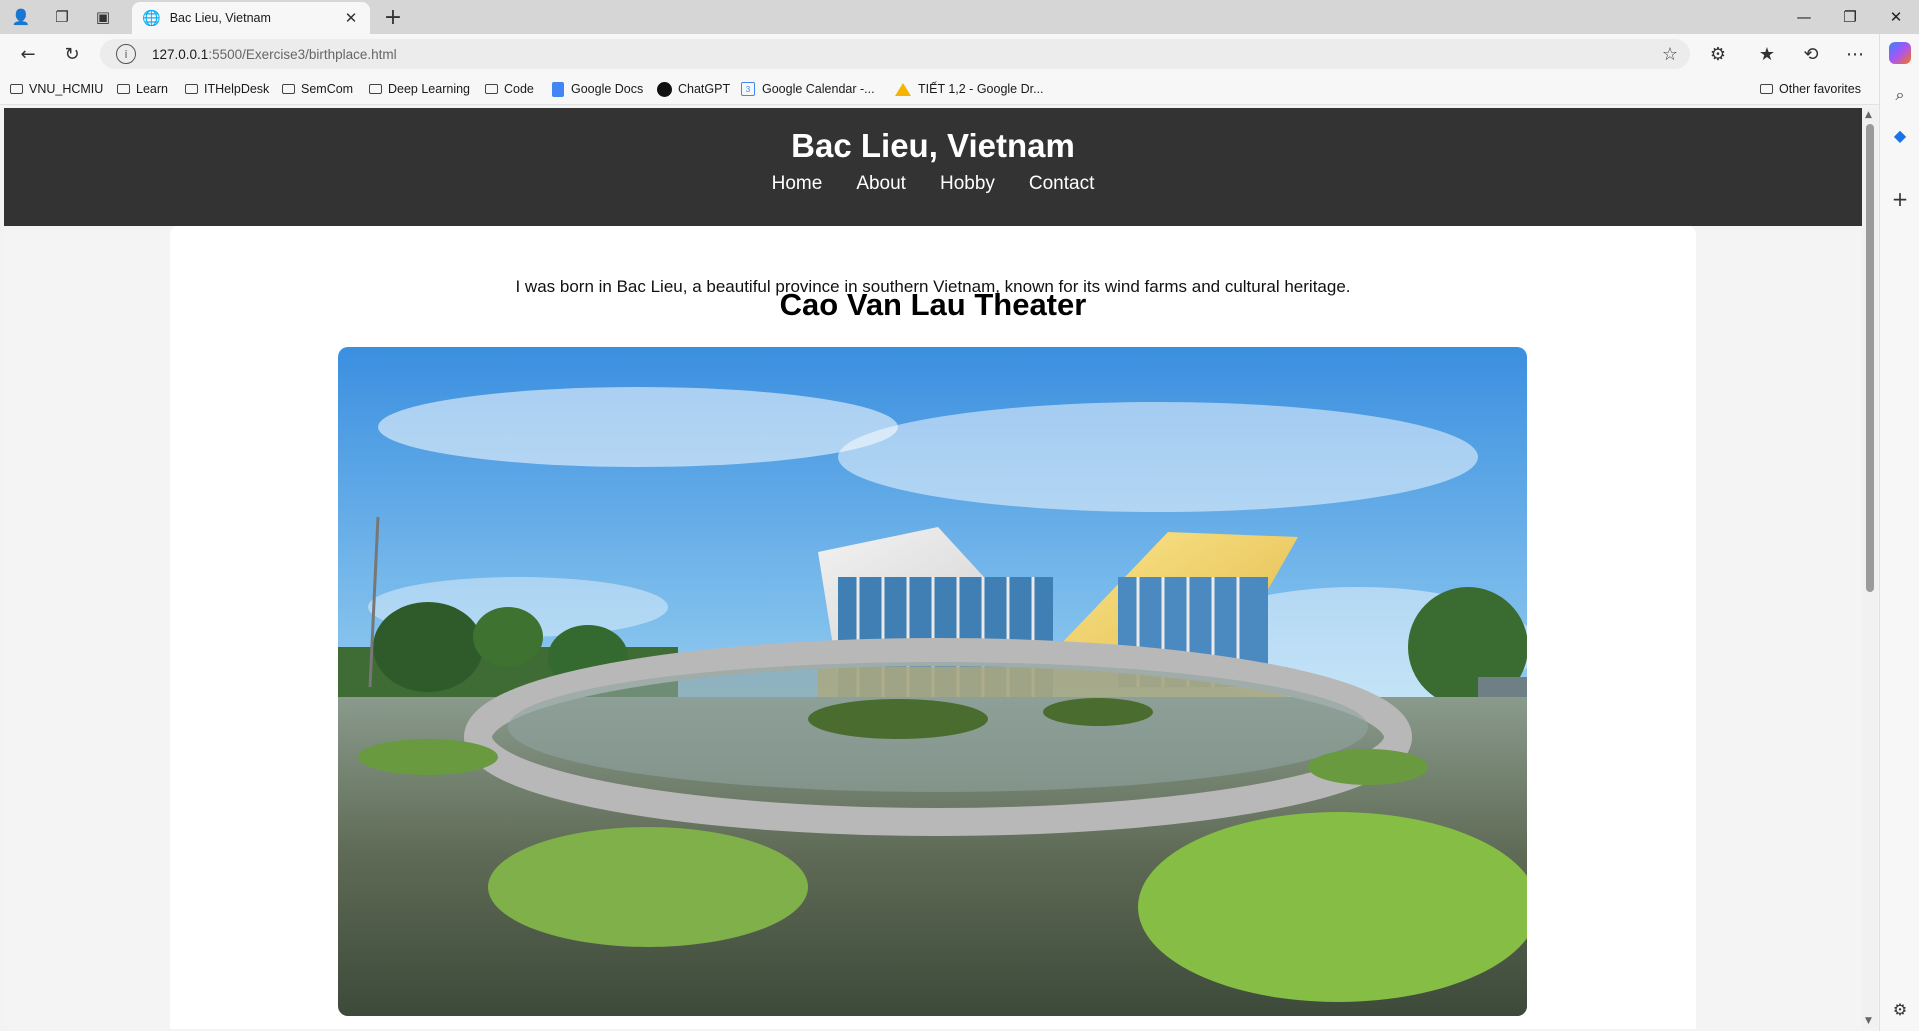  What do you see at coordinates (1850, 17) in the screenshot?
I see `restore-icon: ❐` at bounding box center [1850, 17].